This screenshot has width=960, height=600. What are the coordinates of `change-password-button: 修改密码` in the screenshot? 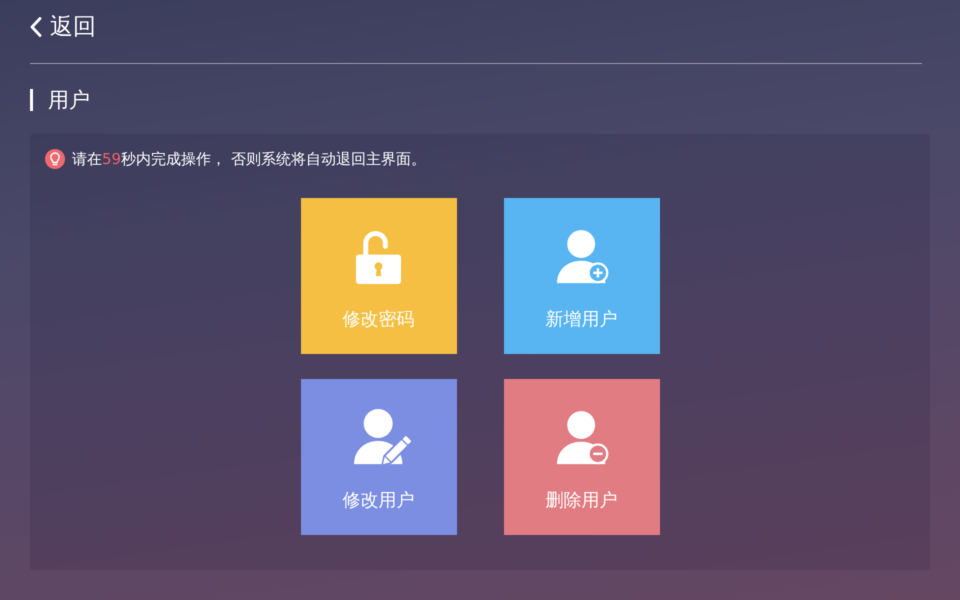 It's located at (378, 276).